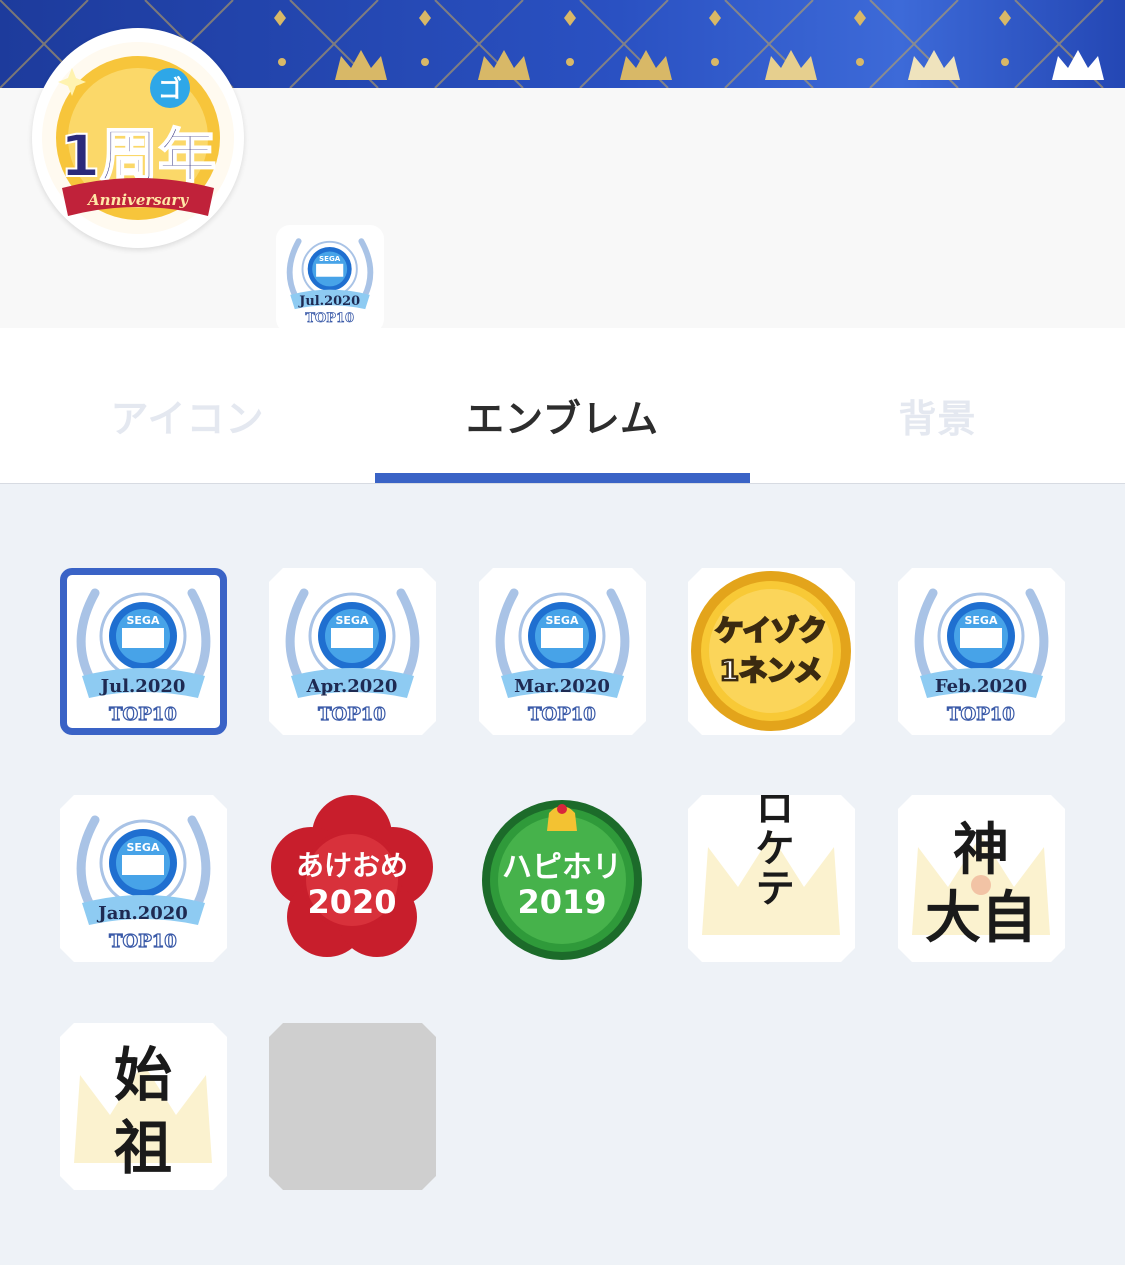 The height and width of the screenshot is (1265, 1125). Describe the element at coordinates (771, 851) in the screenshot. I see `svg-text: ロケテ` at that location.